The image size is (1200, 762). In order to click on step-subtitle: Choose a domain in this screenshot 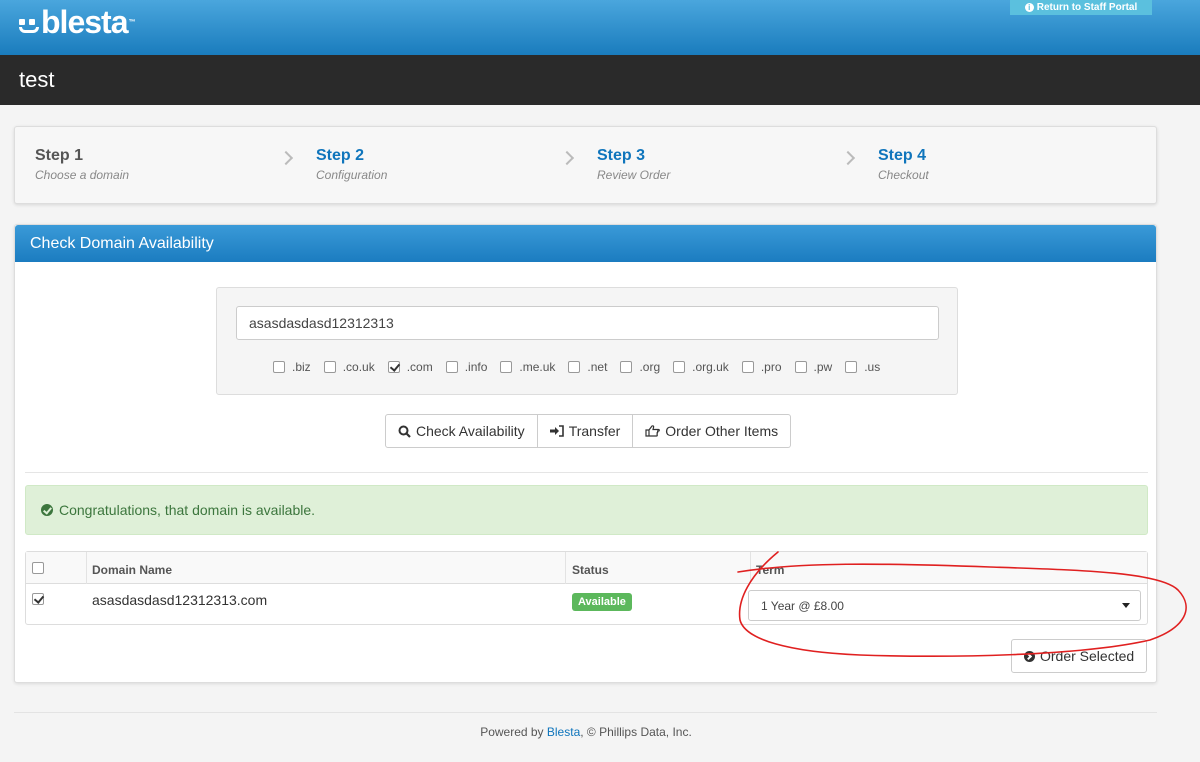, I will do `click(82, 175)`.